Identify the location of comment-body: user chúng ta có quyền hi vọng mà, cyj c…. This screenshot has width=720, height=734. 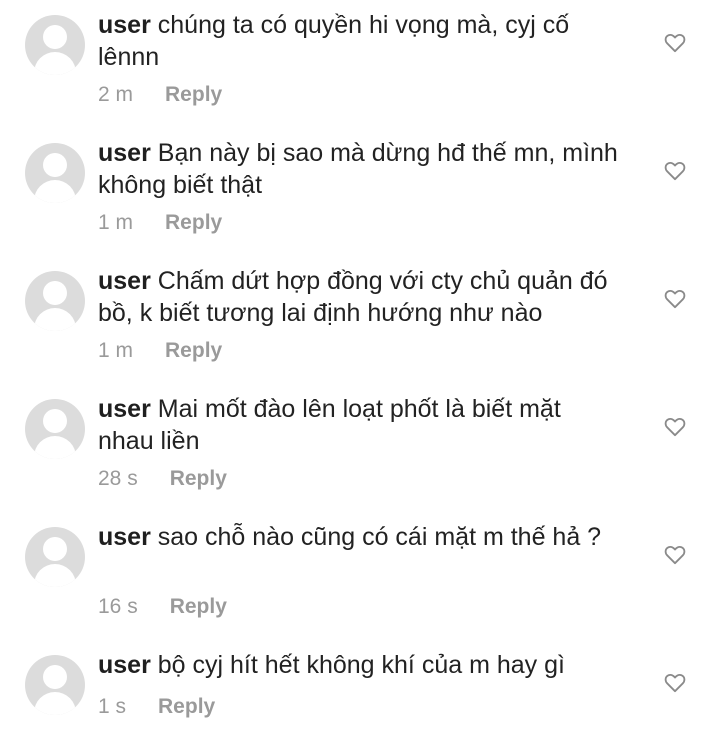
(358, 41).